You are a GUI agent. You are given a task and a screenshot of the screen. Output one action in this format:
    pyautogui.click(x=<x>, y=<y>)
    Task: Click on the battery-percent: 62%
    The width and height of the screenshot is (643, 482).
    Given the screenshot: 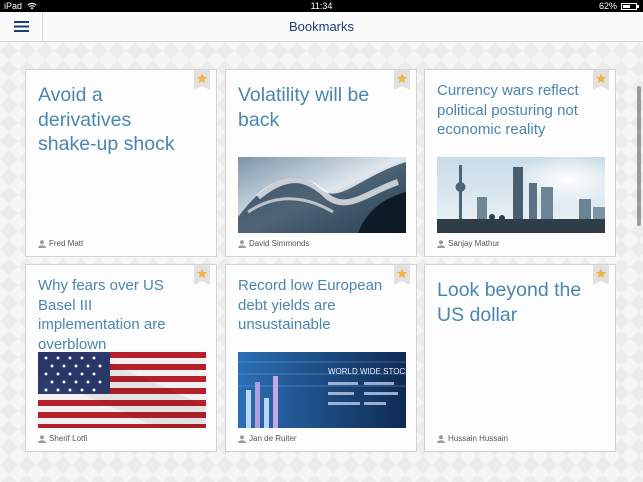 What is the action you would take?
    pyautogui.click(x=607, y=6)
    